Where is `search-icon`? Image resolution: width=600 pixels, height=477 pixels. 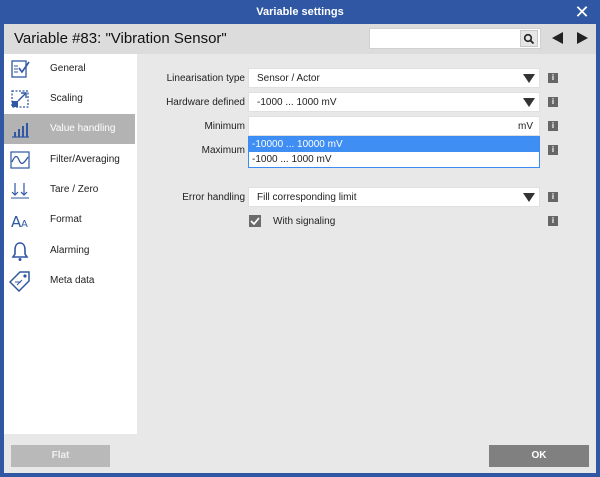
search-icon is located at coordinates (529, 39).